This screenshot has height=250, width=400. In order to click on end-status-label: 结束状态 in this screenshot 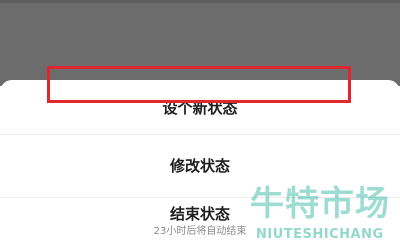, I will do `click(199, 214)`.